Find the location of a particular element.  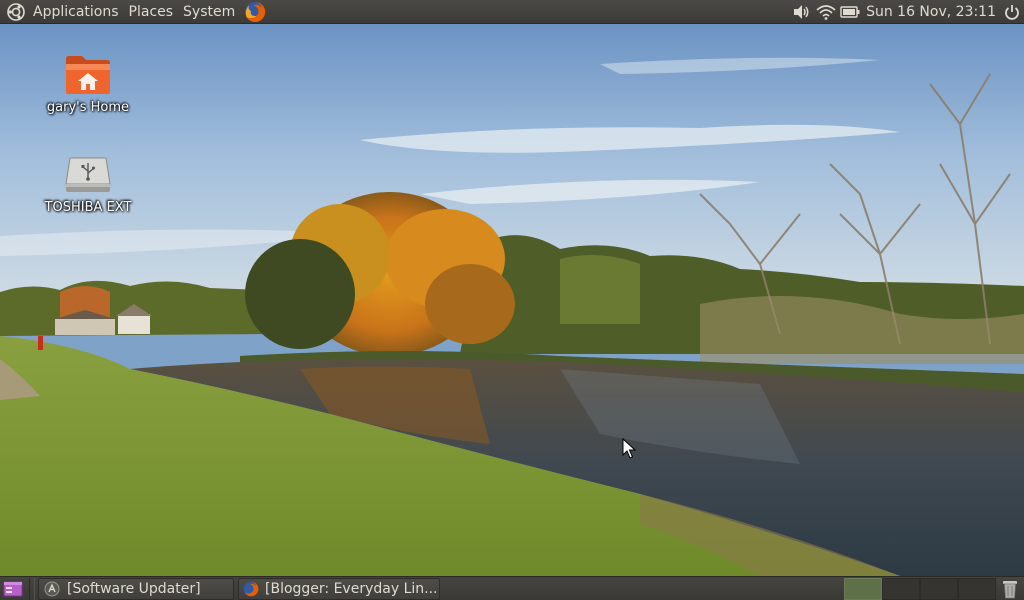

workspace-switcher is located at coordinates (920, 589).